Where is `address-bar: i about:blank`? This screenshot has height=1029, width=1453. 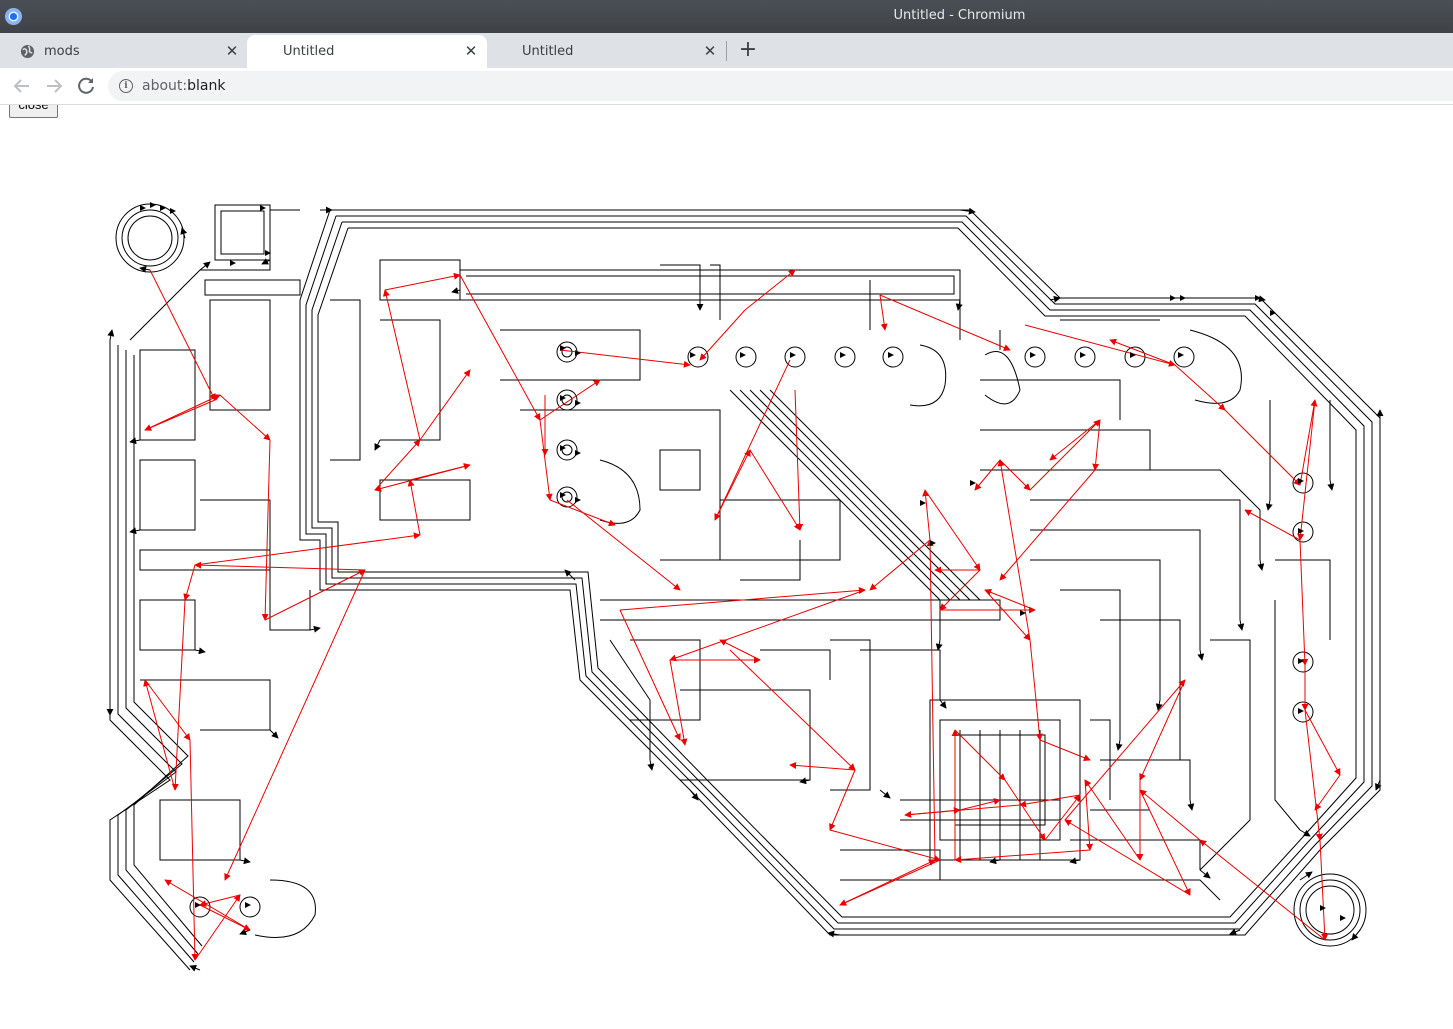
address-bar: i about:blank is located at coordinates (780, 86).